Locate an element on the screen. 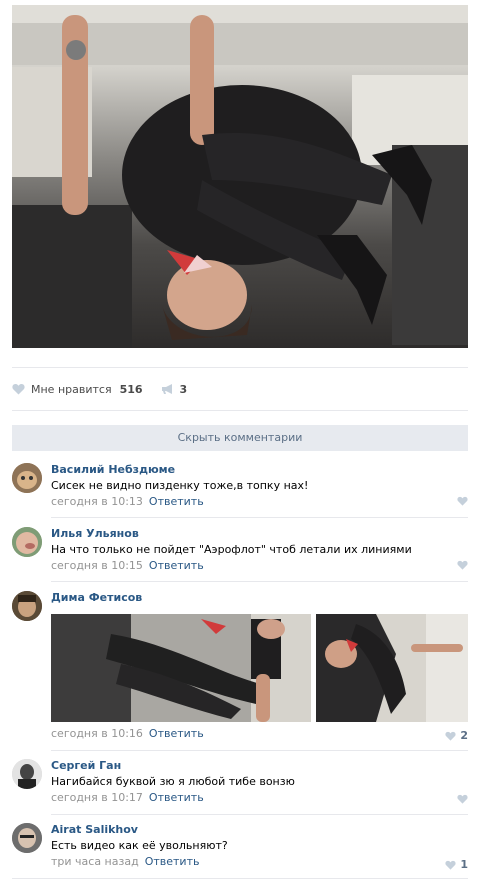  comment-author: Дима Фетисов is located at coordinates (259, 598).